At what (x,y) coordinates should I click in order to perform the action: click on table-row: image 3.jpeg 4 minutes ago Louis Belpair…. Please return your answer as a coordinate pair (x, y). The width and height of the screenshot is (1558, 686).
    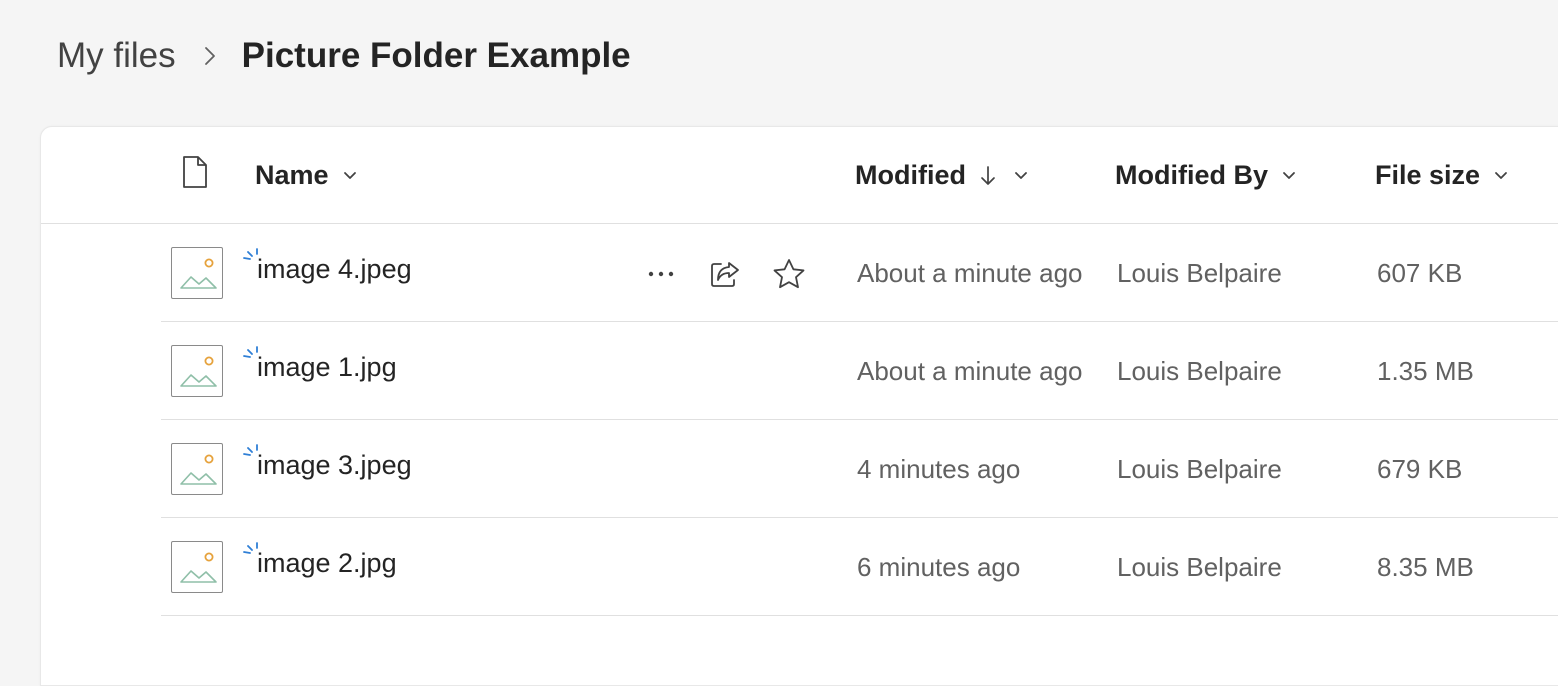
    Looking at the image, I should click on (859, 469).